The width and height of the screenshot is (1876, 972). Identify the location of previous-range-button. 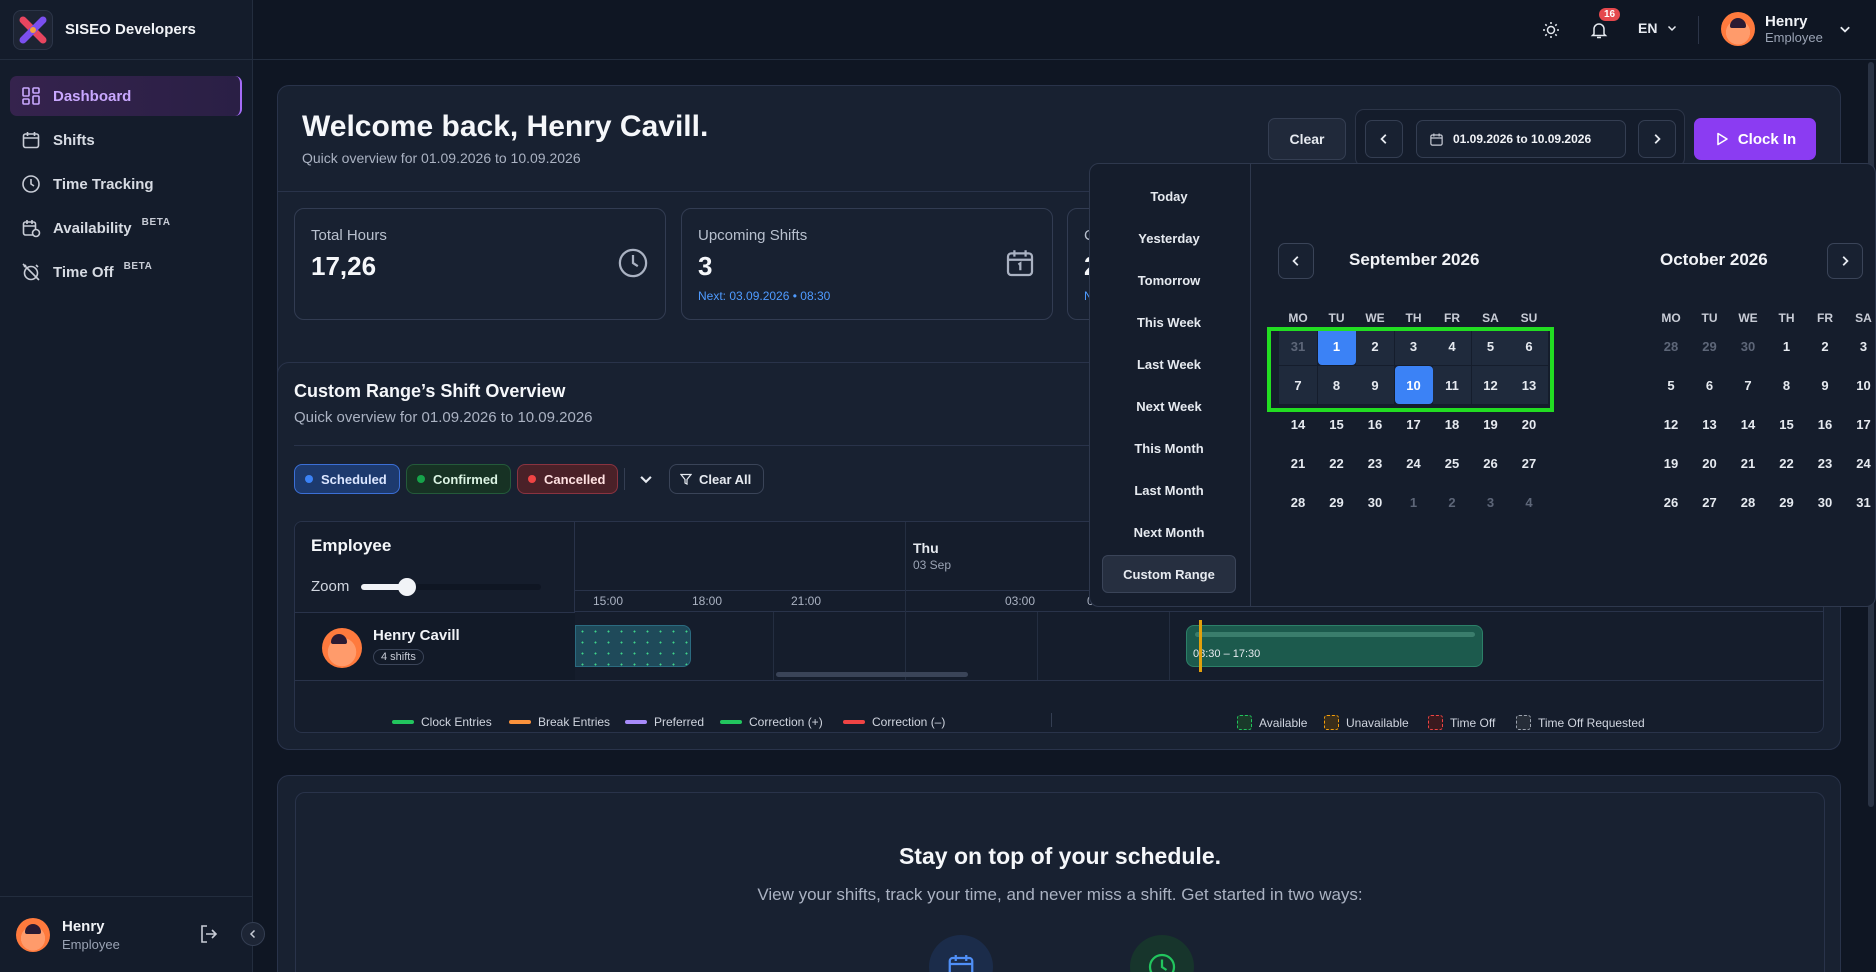
(1384, 139).